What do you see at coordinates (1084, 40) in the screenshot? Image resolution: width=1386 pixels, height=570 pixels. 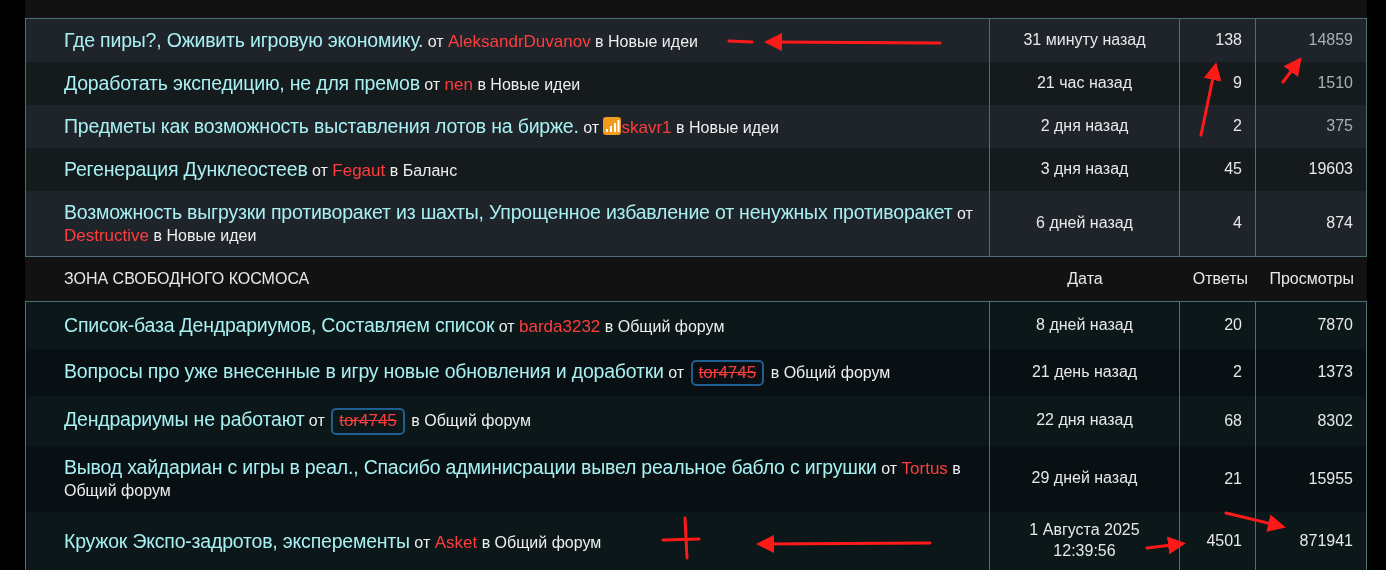 I see `date-text: 31 минуту назад` at bounding box center [1084, 40].